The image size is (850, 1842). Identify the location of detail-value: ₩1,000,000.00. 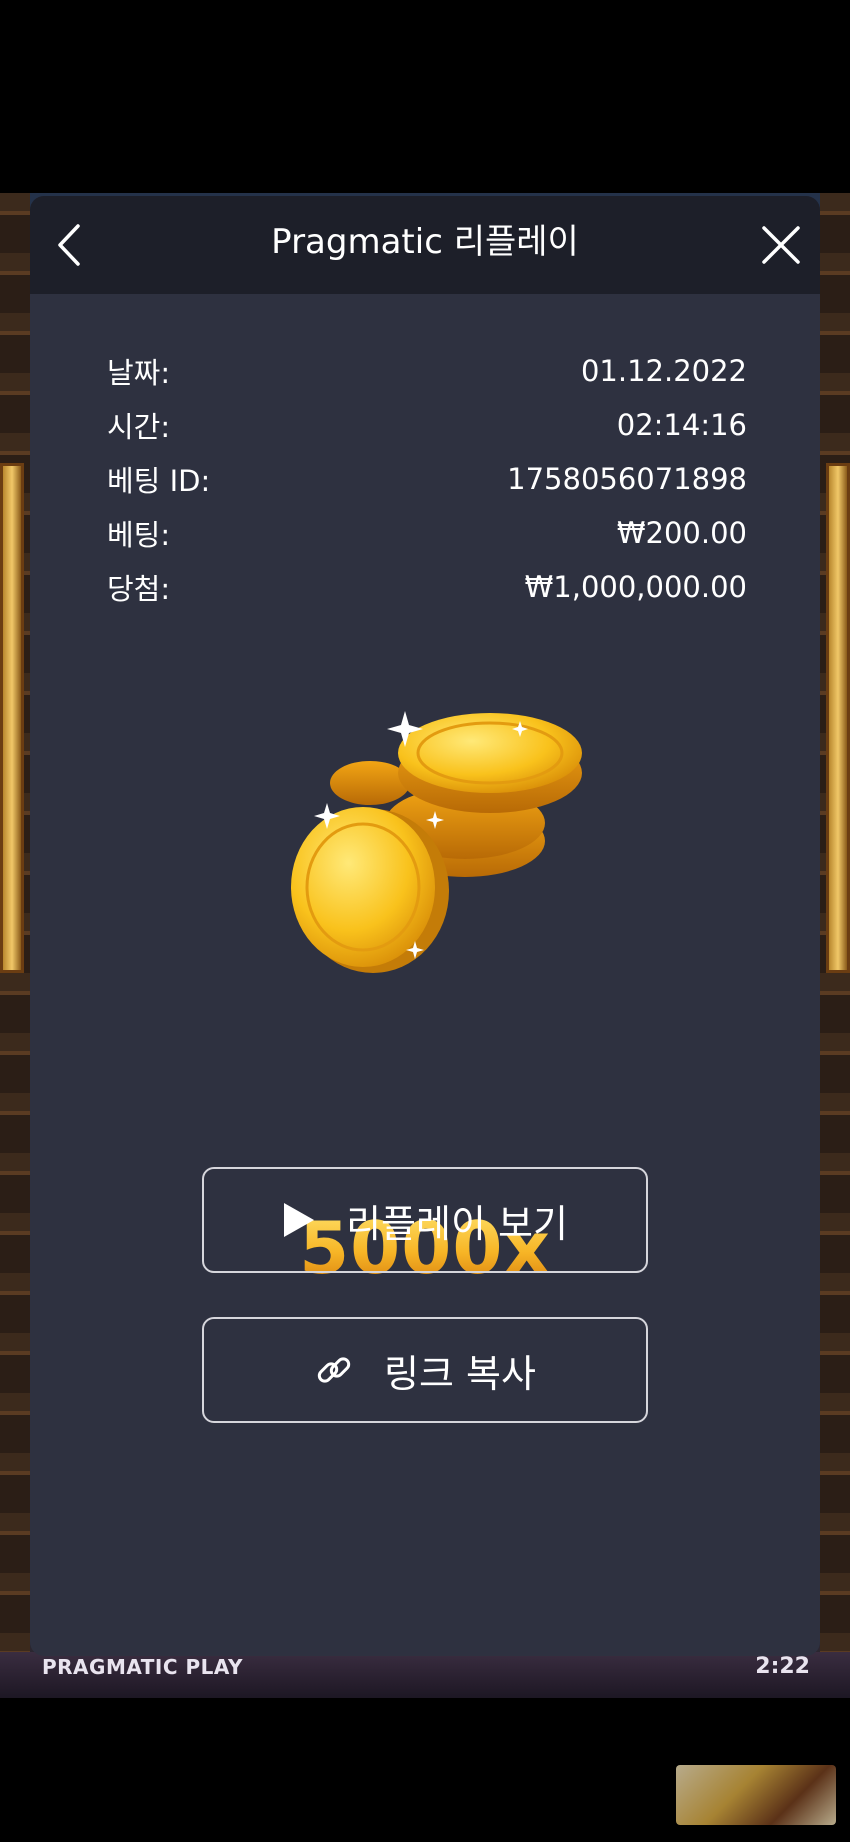
(635, 587).